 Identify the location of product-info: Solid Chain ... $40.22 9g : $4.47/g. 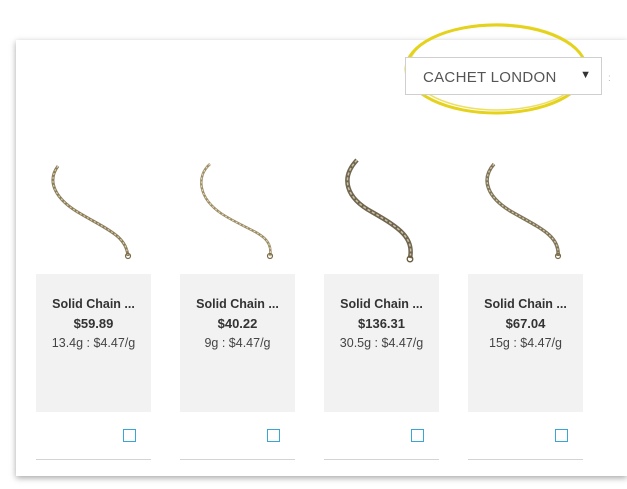
(237, 343).